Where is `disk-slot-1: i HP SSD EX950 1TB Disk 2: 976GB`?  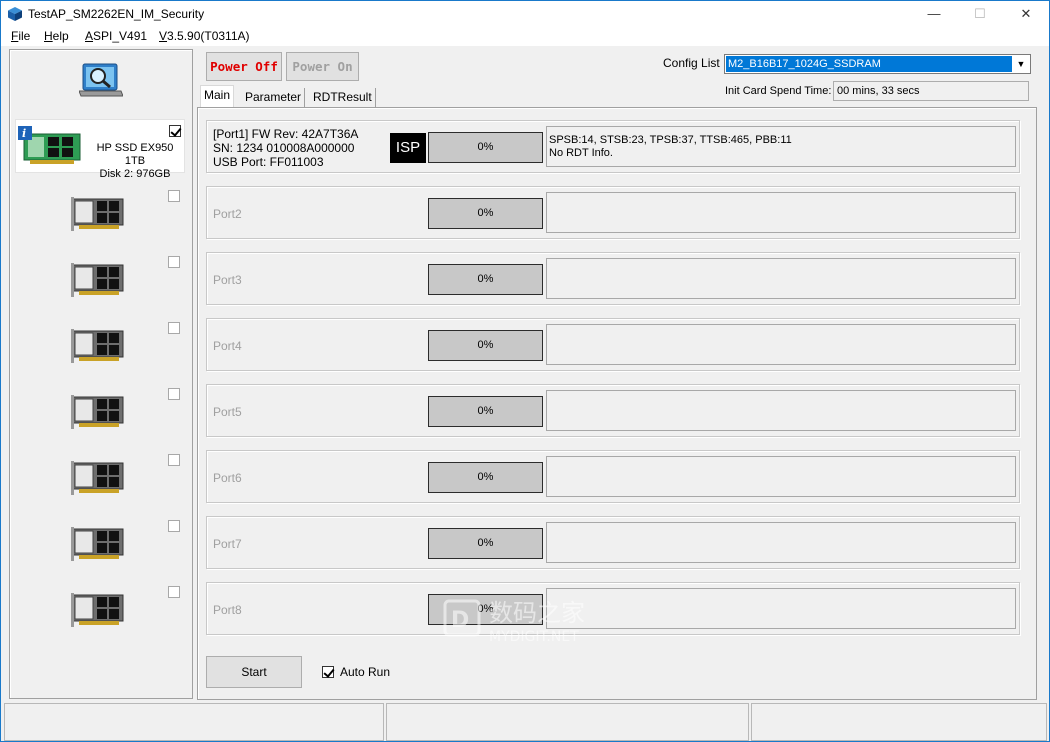
disk-slot-1: i HP SSD EX950 1TB Disk 2: 976GB is located at coordinates (100, 149).